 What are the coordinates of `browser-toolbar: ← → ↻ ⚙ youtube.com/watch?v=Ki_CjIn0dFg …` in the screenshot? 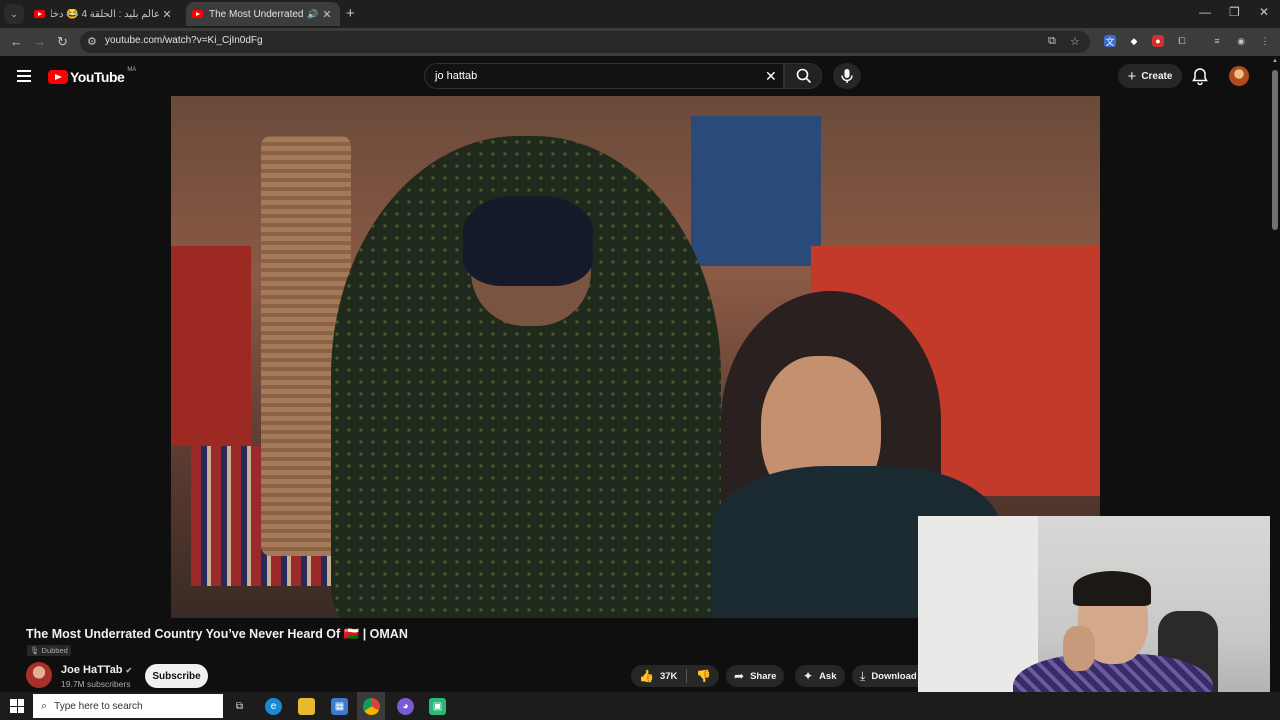 It's located at (640, 42).